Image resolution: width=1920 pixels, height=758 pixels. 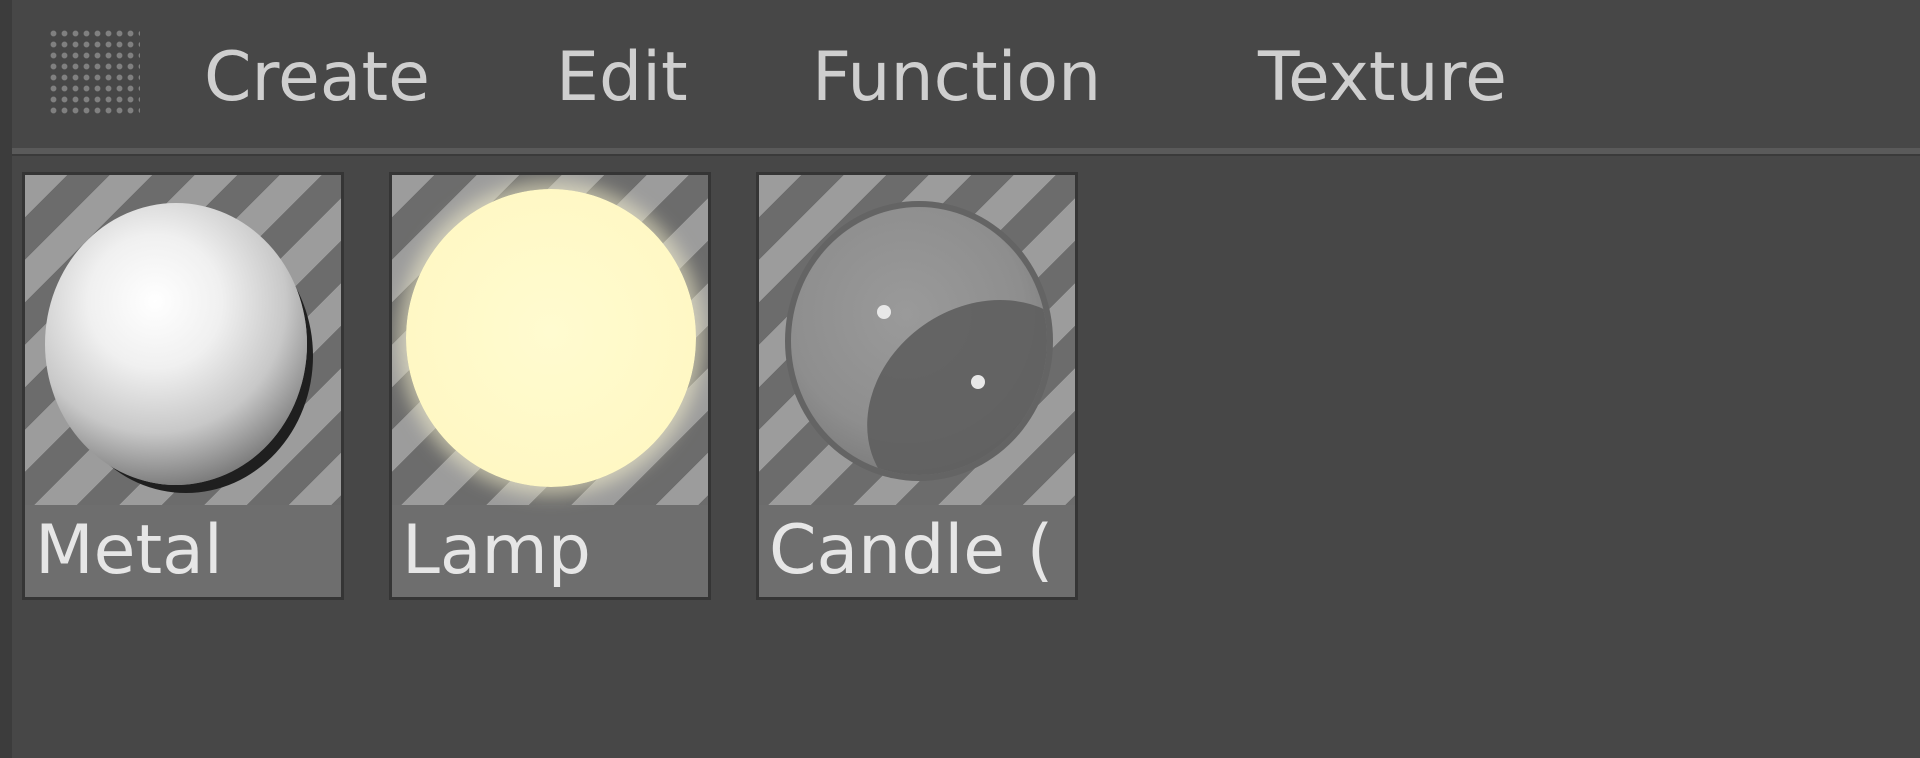 I want to click on menu-edit: Edit, so click(x=622, y=78).